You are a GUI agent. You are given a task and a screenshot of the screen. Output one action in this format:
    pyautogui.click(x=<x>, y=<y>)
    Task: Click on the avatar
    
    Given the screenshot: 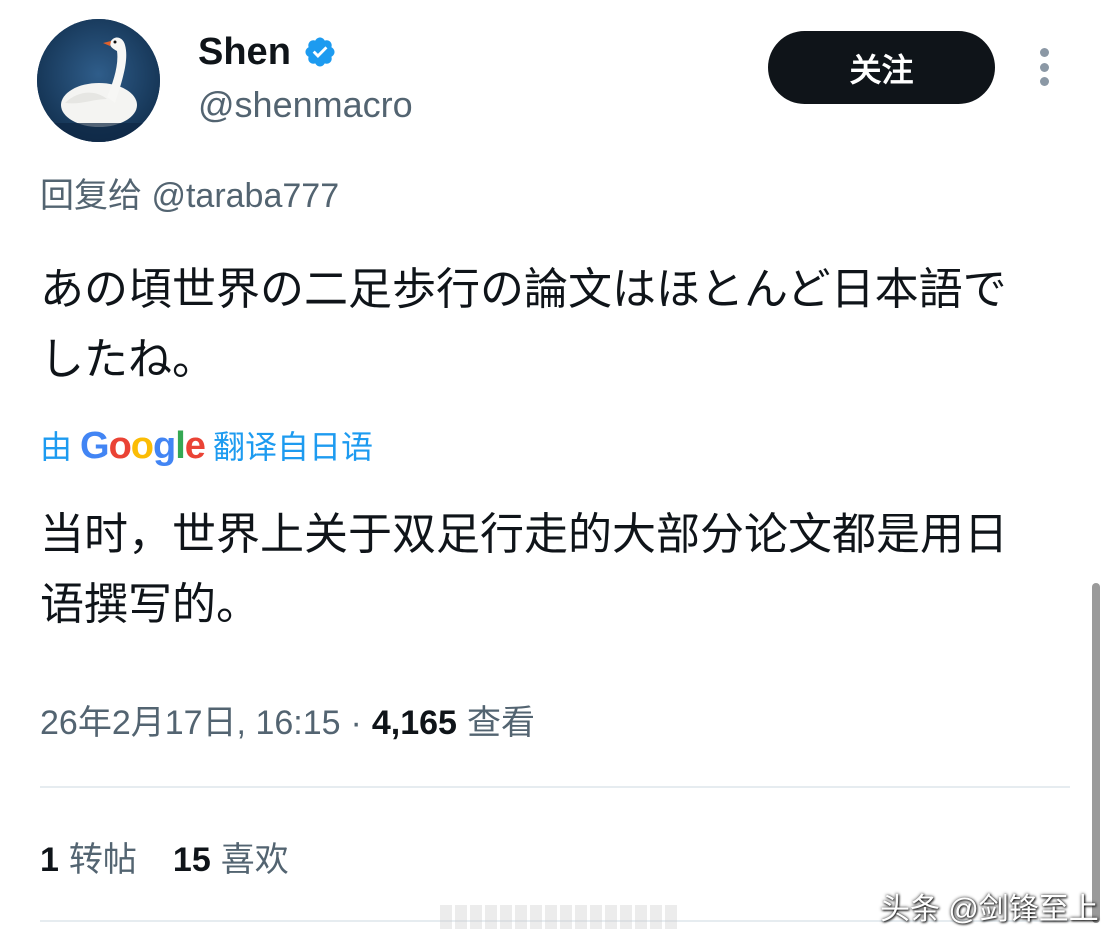 What is the action you would take?
    pyautogui.click(x=98, y=80)
    